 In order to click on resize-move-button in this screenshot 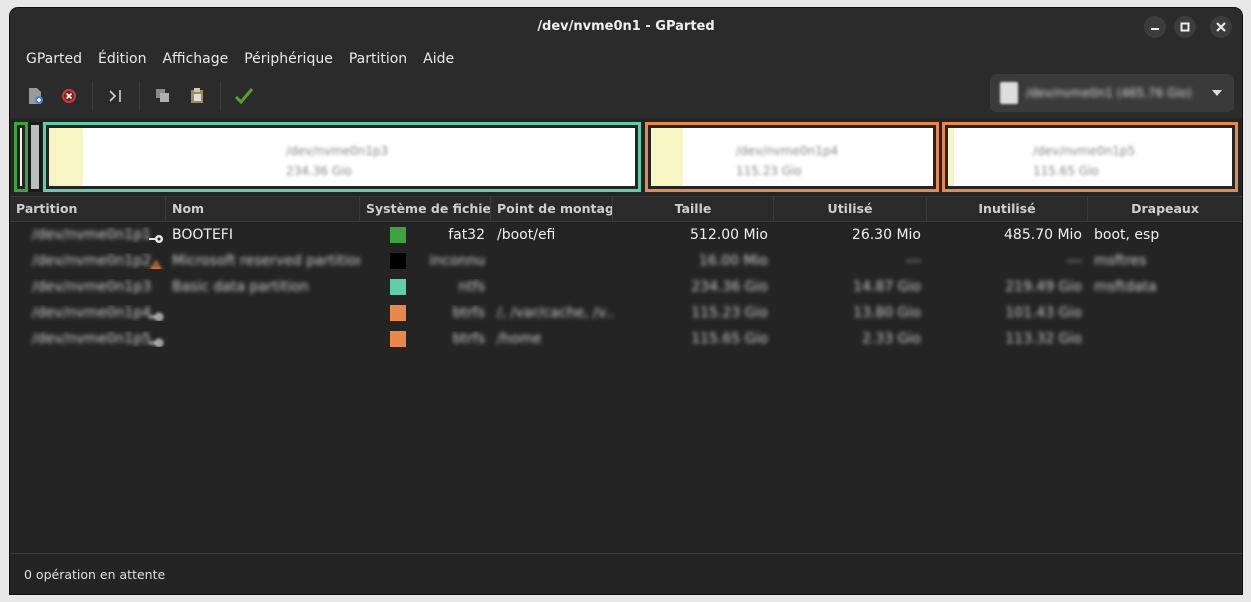, I will do `click(116, 96)`.